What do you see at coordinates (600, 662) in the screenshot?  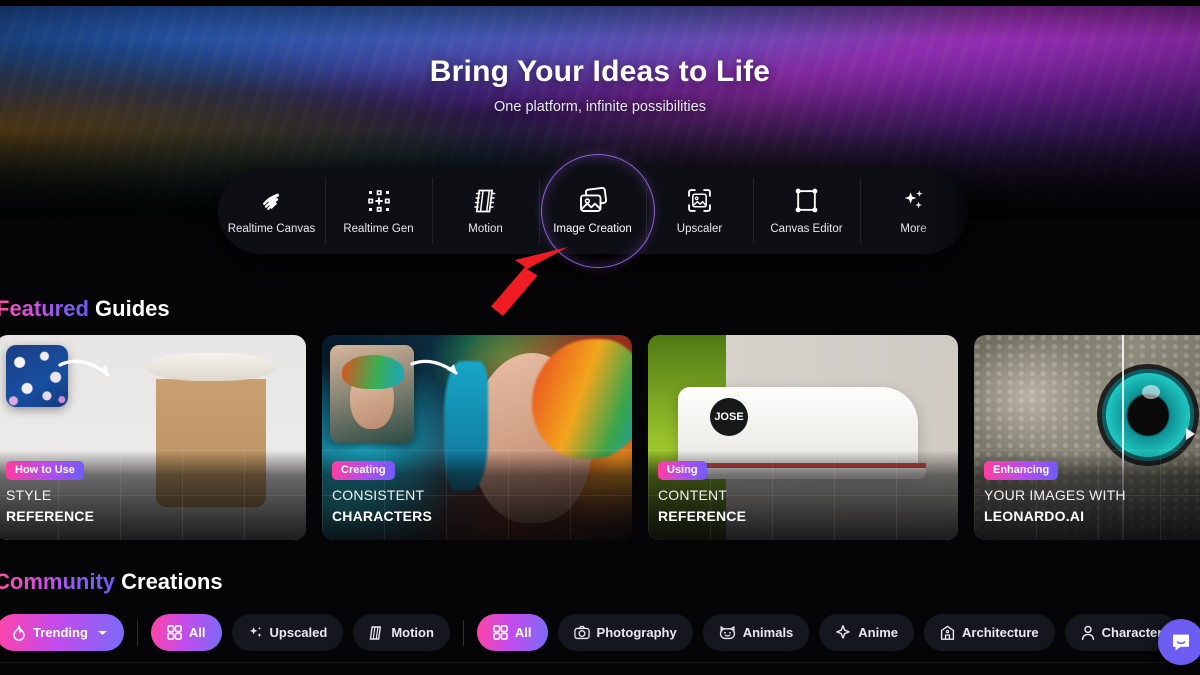 I see `bottom-divider` at bounding box center [600, 662].